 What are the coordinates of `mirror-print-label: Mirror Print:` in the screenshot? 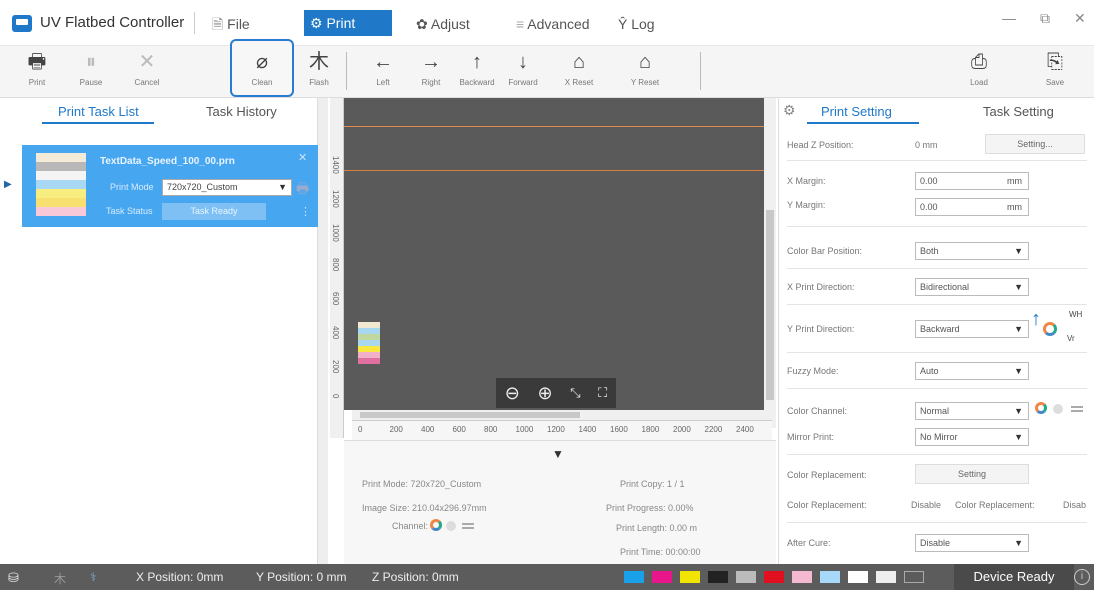 It's located at (810, 437).